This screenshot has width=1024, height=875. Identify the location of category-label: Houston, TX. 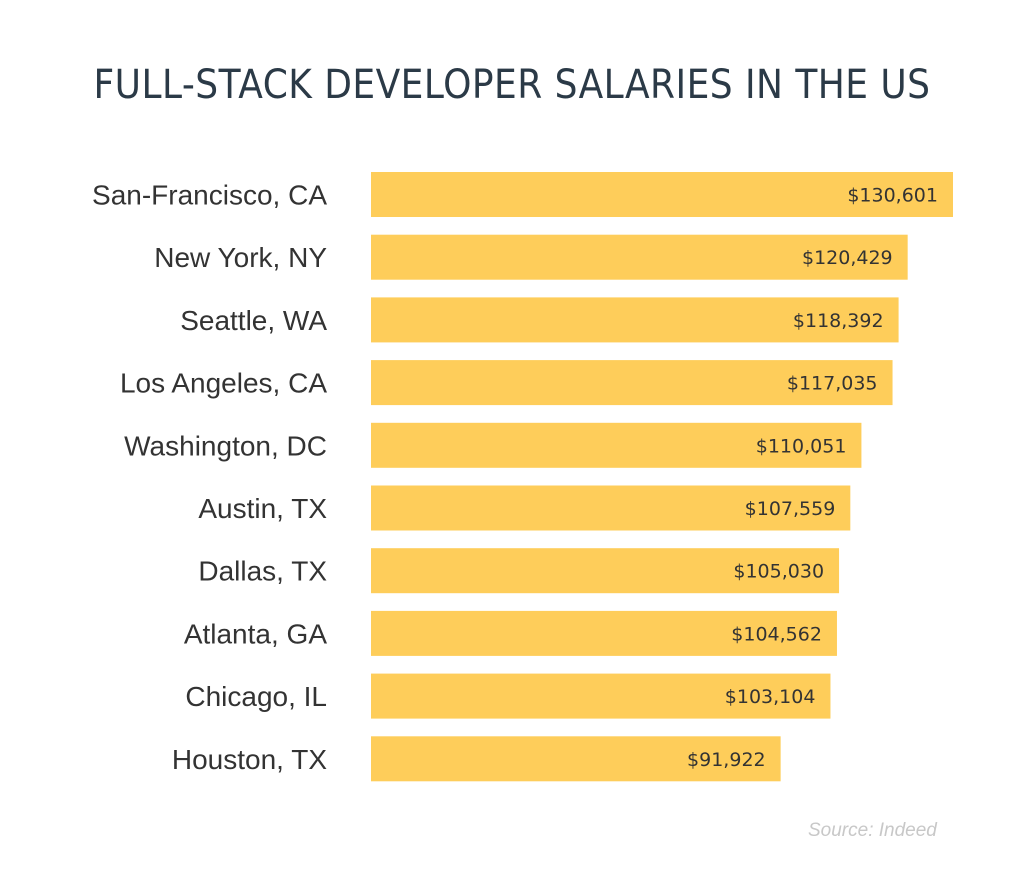
(249, 759).